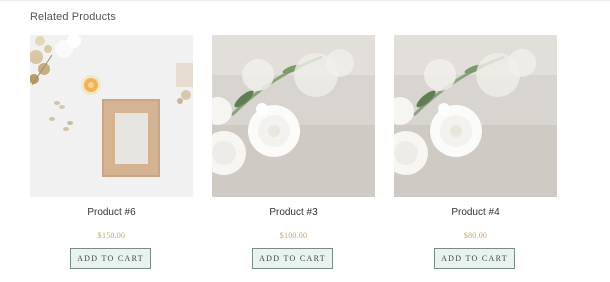  Describe the element at coordinates (293, 235) in the screenshot. I see `product-price: $100.00` at that location.